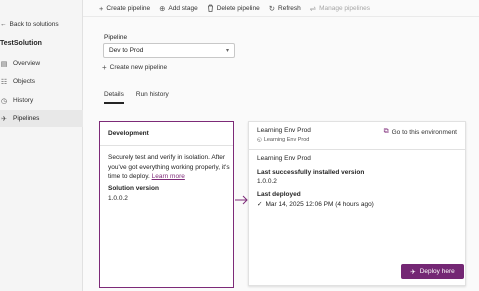 This screenshot has width=479, height=291. Describe the element at coordinates (289, 8) in the screenshot. I see `refresh-label: Refresh` at that location.